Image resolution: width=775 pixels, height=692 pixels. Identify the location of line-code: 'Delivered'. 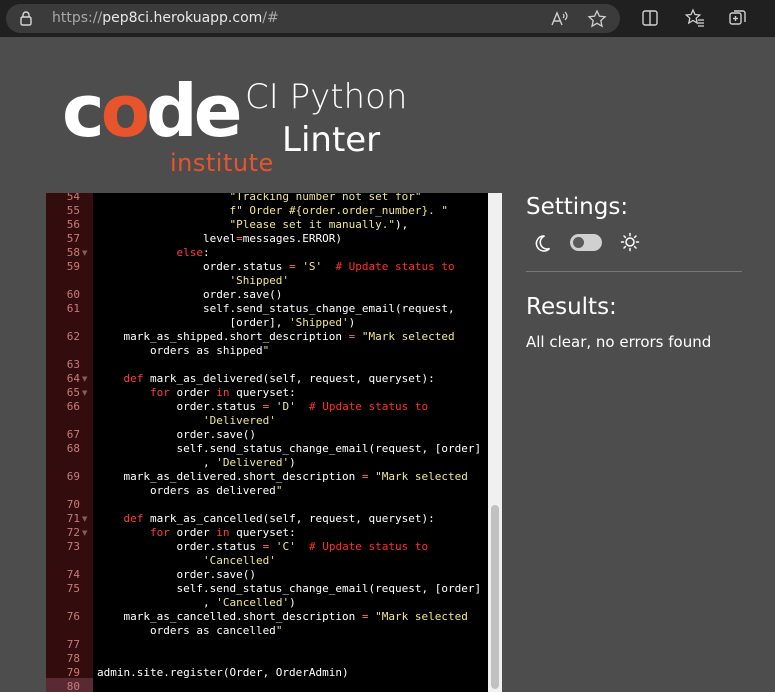
(239, 420).